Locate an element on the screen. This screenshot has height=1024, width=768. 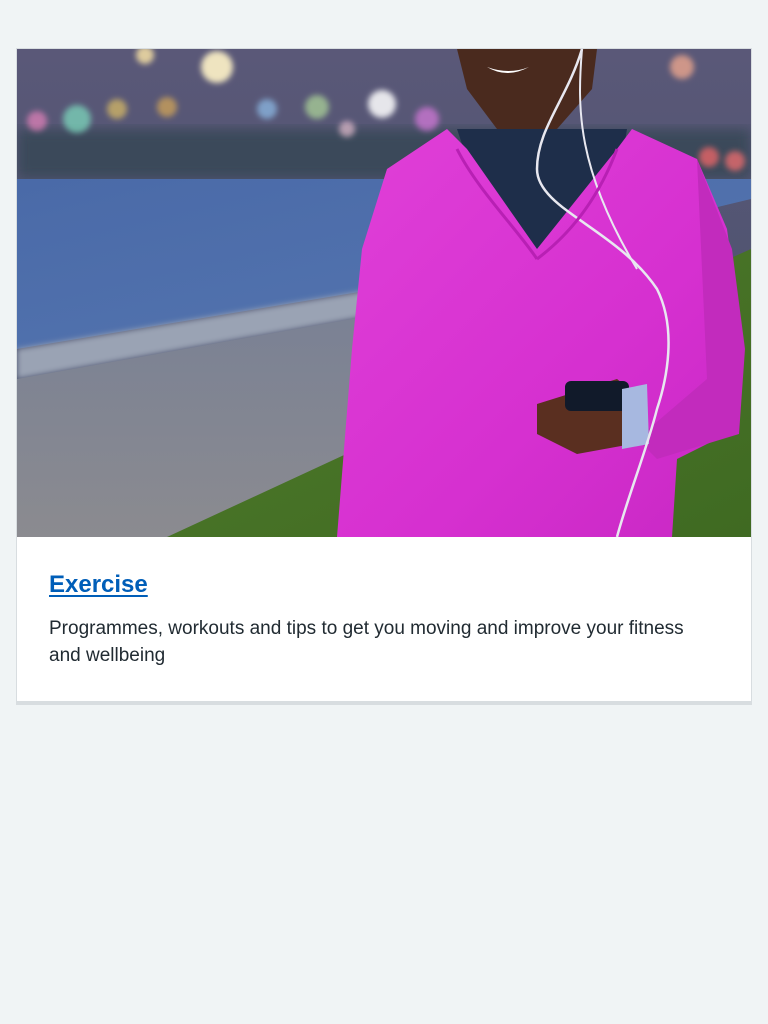
exercise-link: Exercise is located at coordinates (98, 584).